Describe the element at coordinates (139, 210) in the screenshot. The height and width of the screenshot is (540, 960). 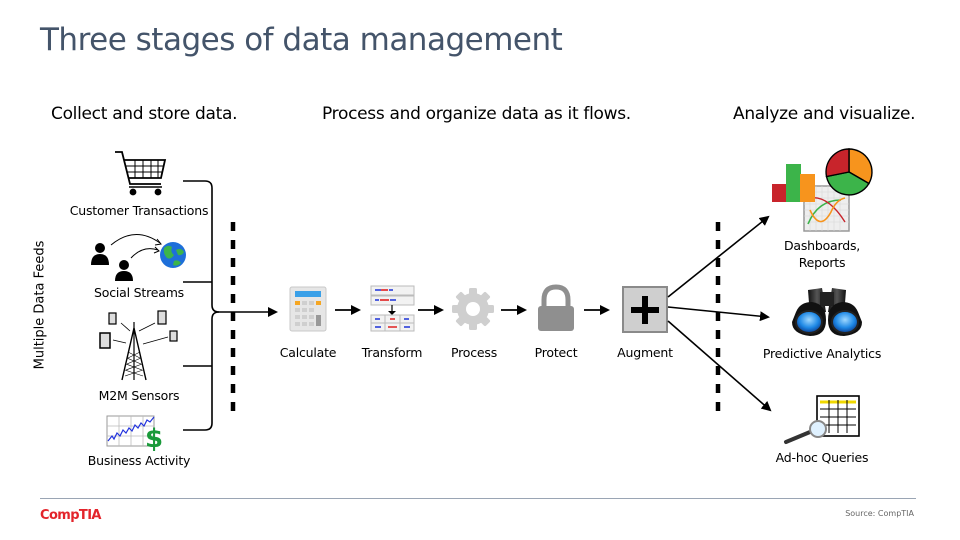
I see `source-label-customer-transactions: Customer Transactions` at that location.